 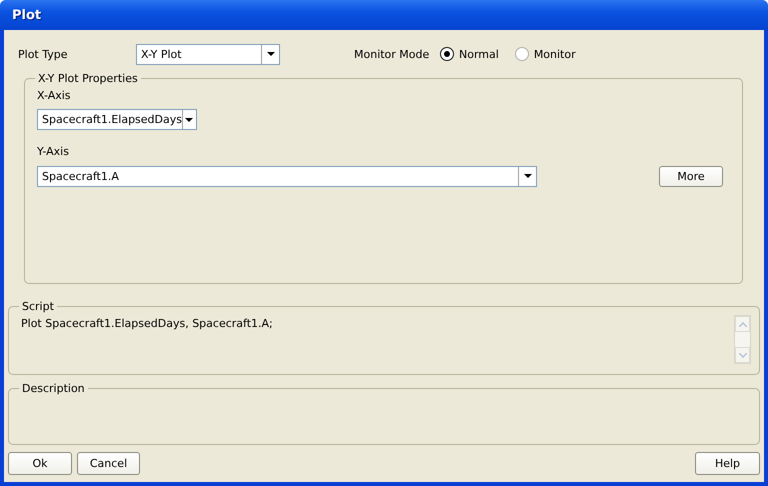 What do you see at coordinates (54, 95) in the screenshot?
I see `field-label: X-Axis` at bounding box center [54, 95].